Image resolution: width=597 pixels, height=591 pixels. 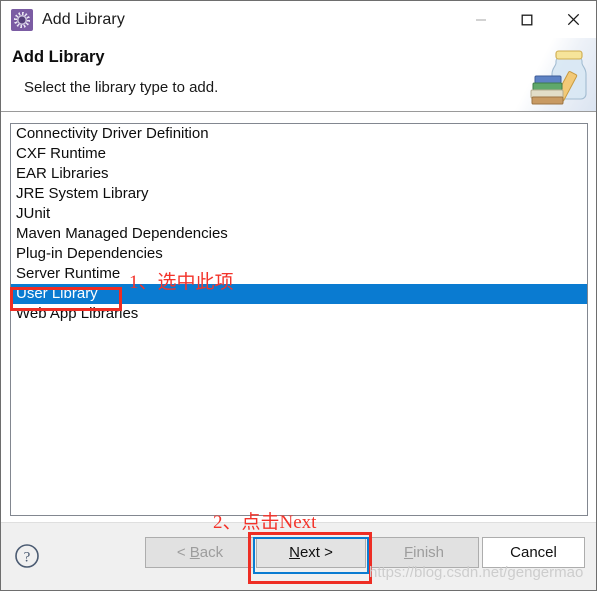 What do you see at coordinates (299, 314) in the screenshot?
I see `list-item: Web App Libraries` at bounding box center [299, 314].